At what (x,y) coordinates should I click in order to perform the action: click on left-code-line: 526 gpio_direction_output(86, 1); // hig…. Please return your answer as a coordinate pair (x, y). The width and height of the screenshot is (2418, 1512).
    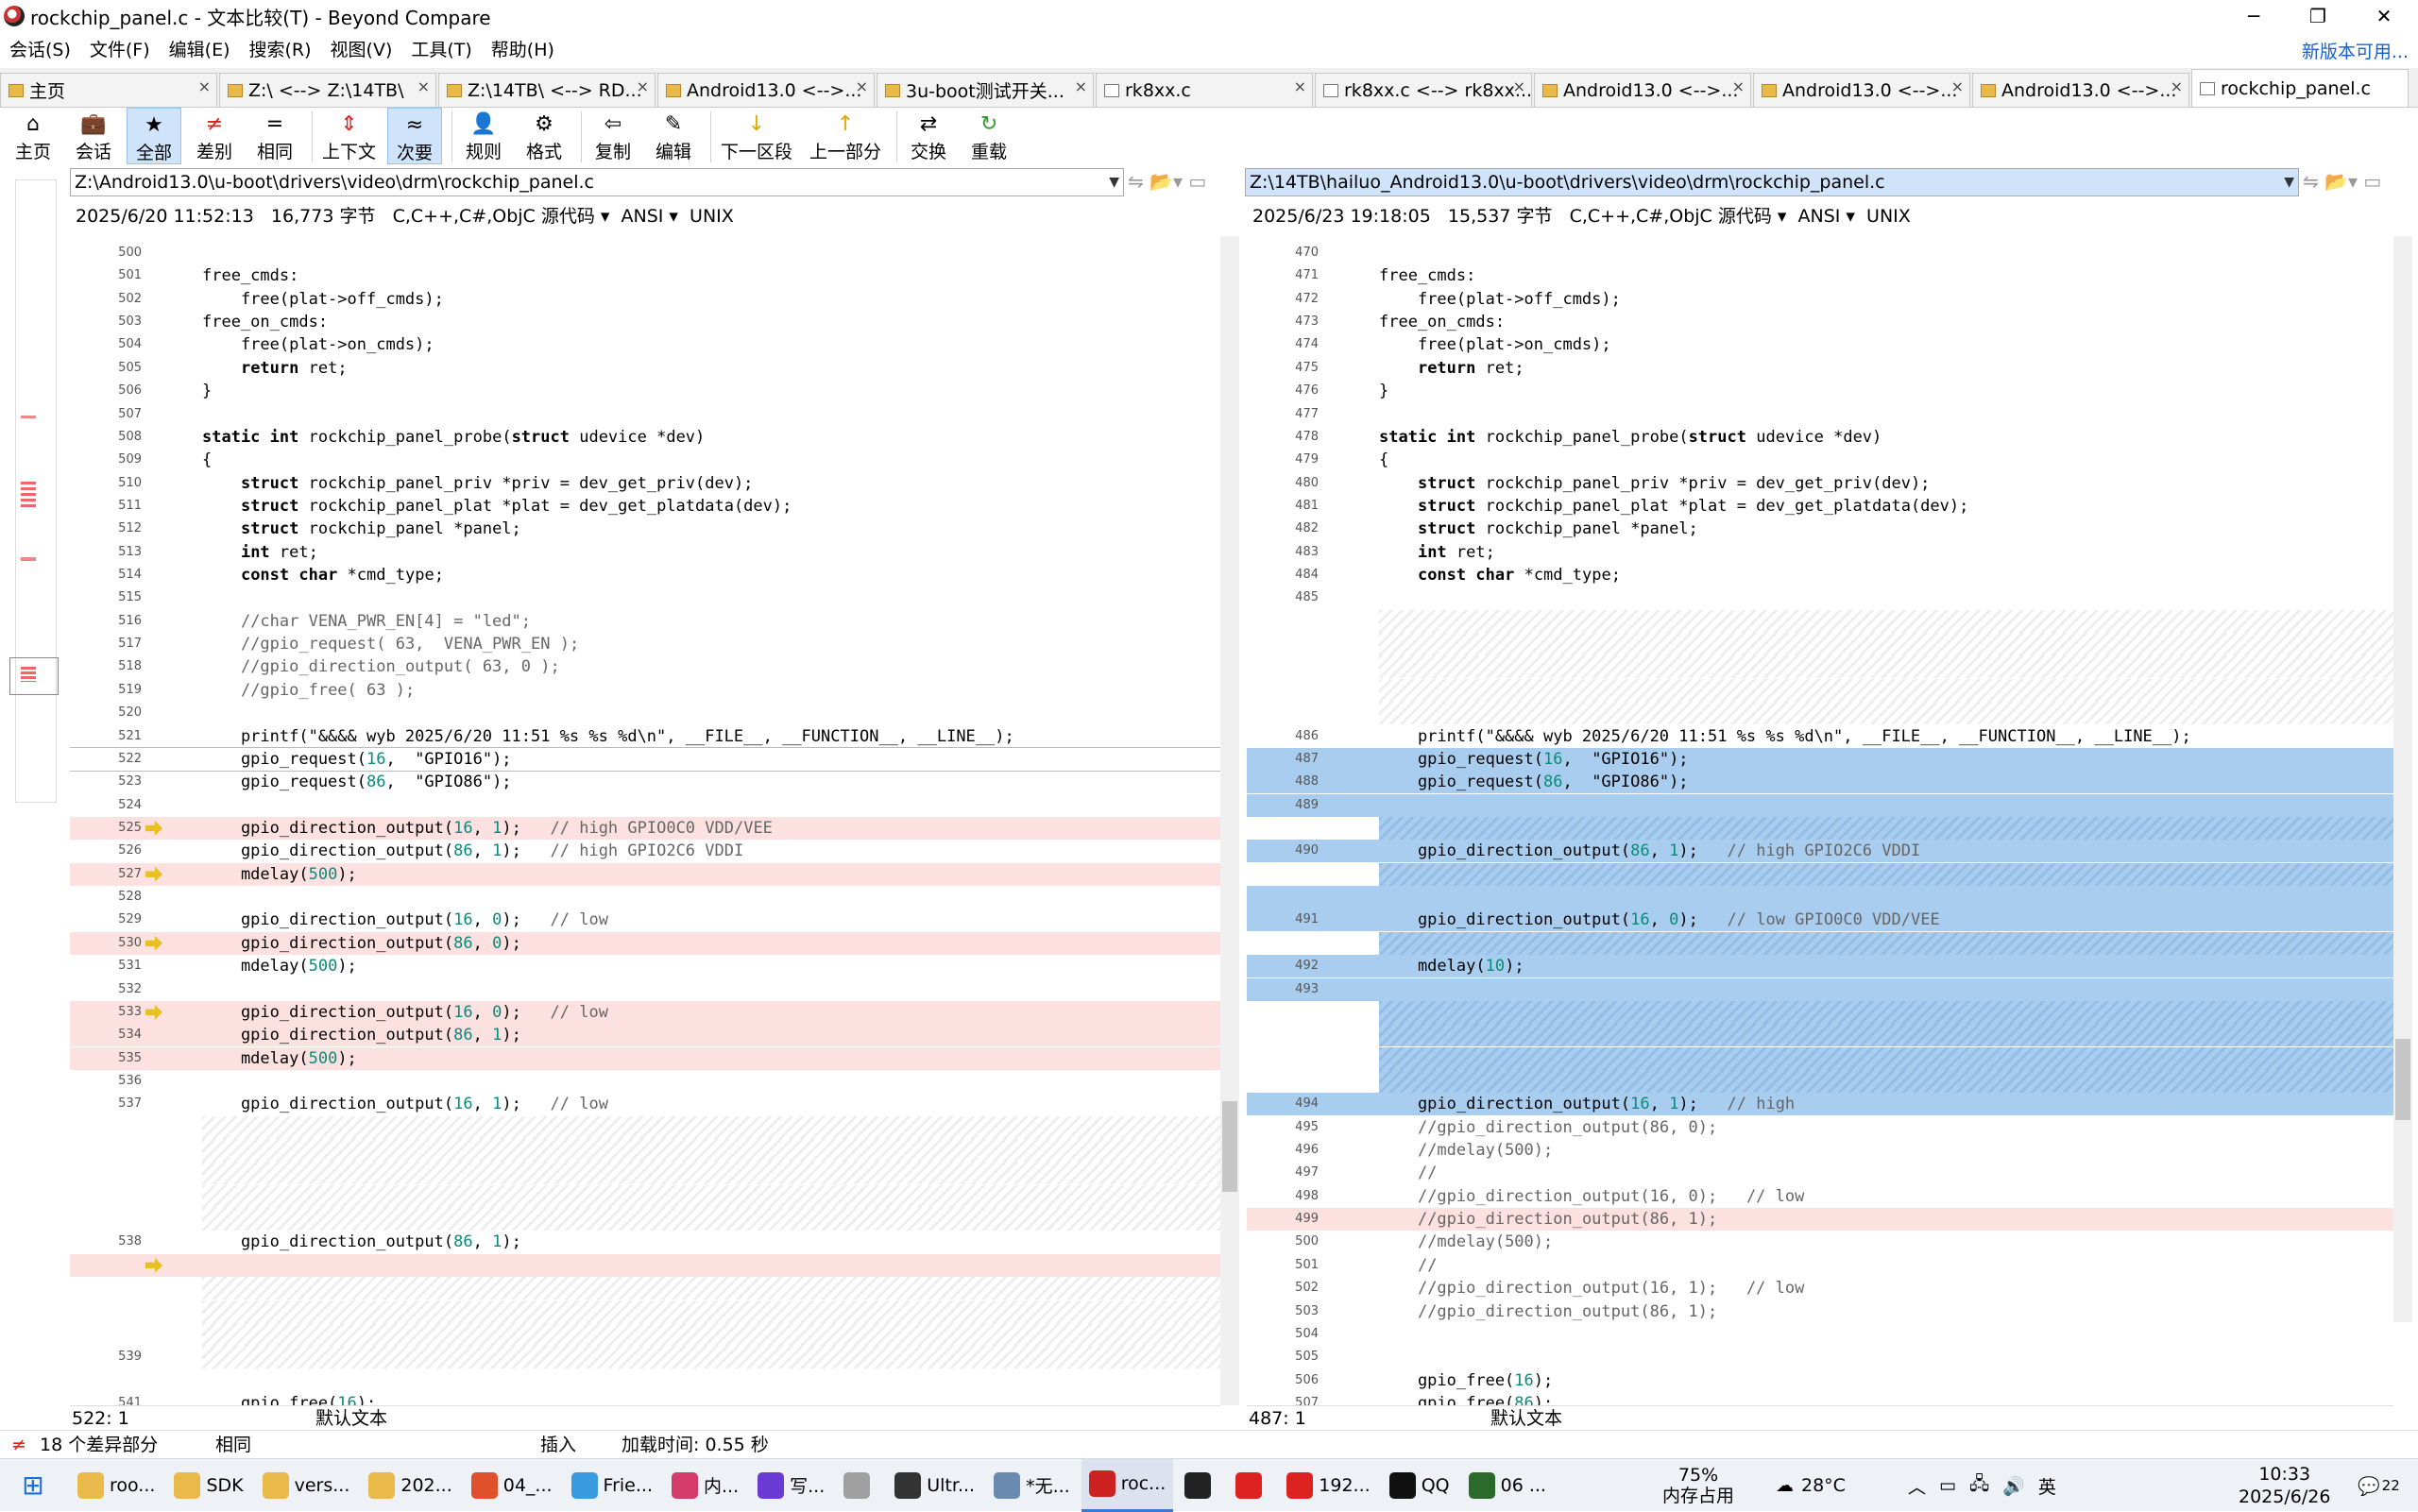
    Looking at the image, I should click on (645, 851).